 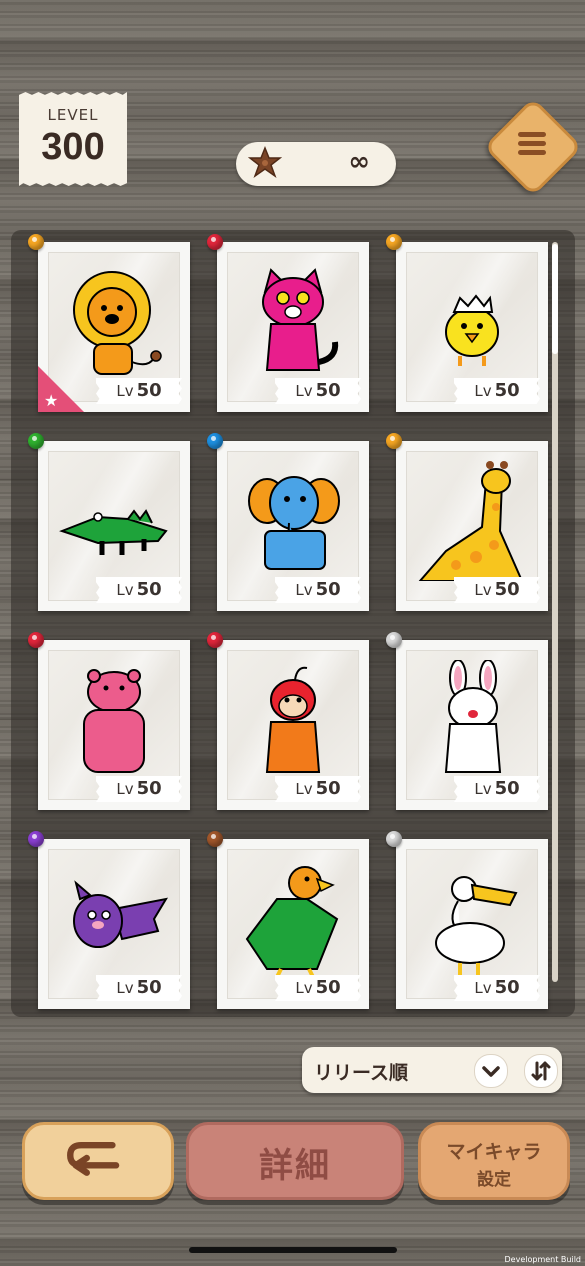 I want to click on sort-dropdown-button, so click(x=491, y=1071).